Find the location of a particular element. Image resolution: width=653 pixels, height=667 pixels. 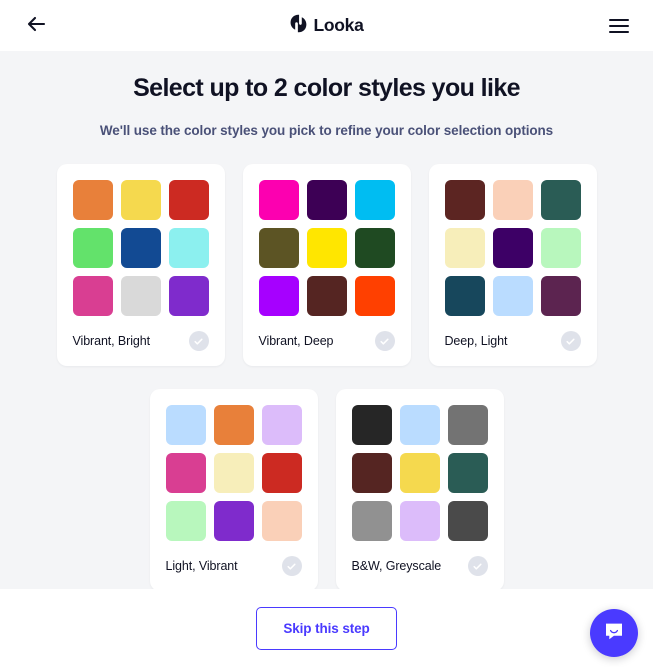

hamburger-menu-icon is located at coordinates (619, 25).